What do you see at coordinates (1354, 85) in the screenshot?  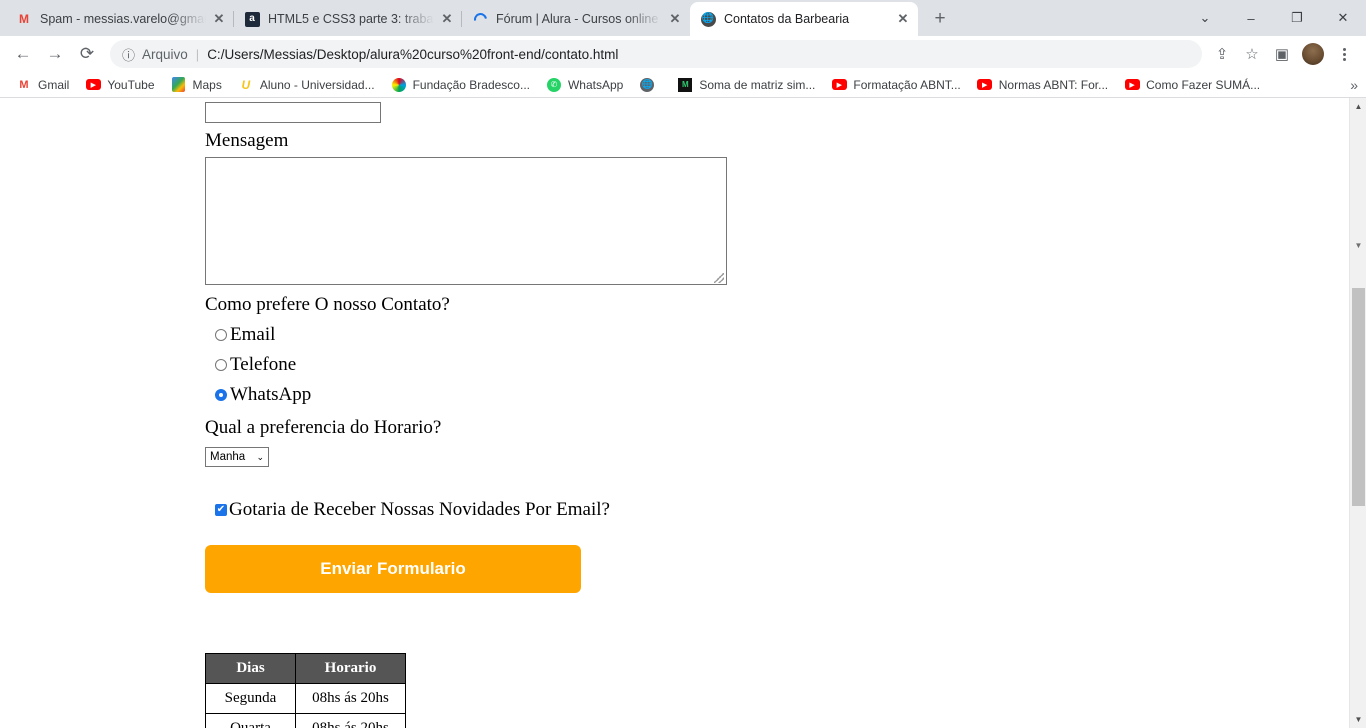 I see `bookmarks-overflow-button: »` at bounding box center [1354, 85].